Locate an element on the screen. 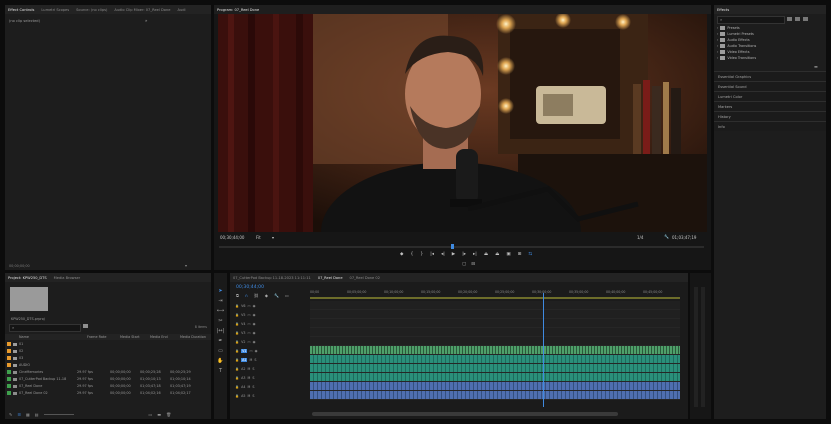 This screenshot has width=831, height=424. export-frame-icon: ▣ is located at coordinates (508, 254).